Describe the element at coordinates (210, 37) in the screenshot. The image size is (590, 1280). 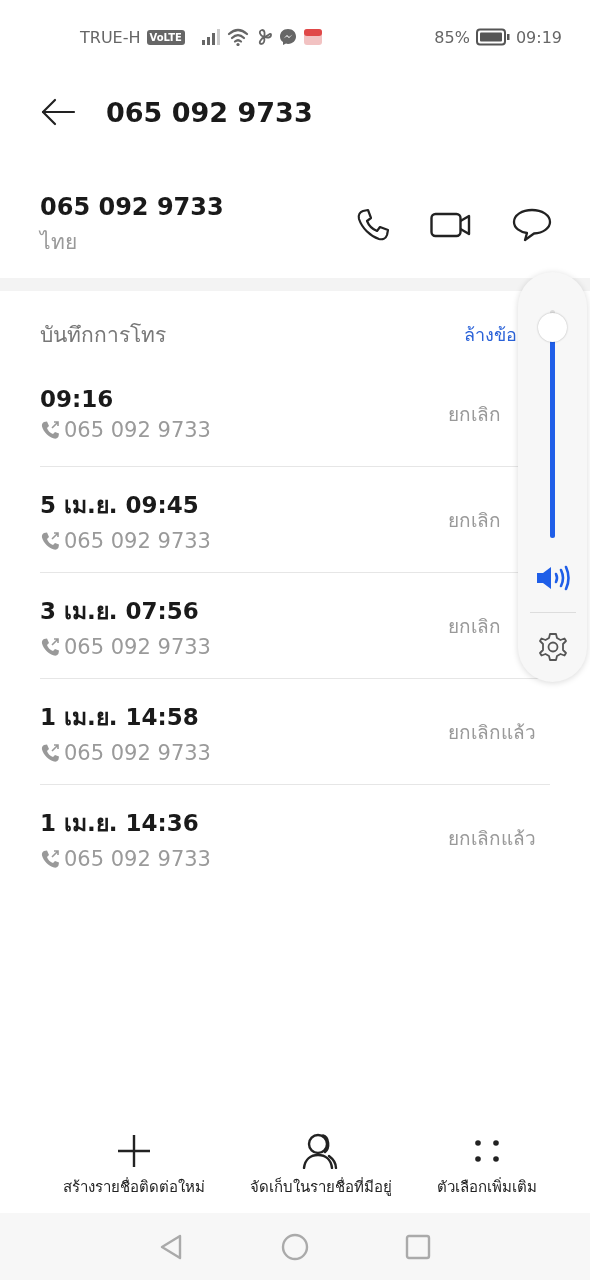
I see `signal-icon` at that location.